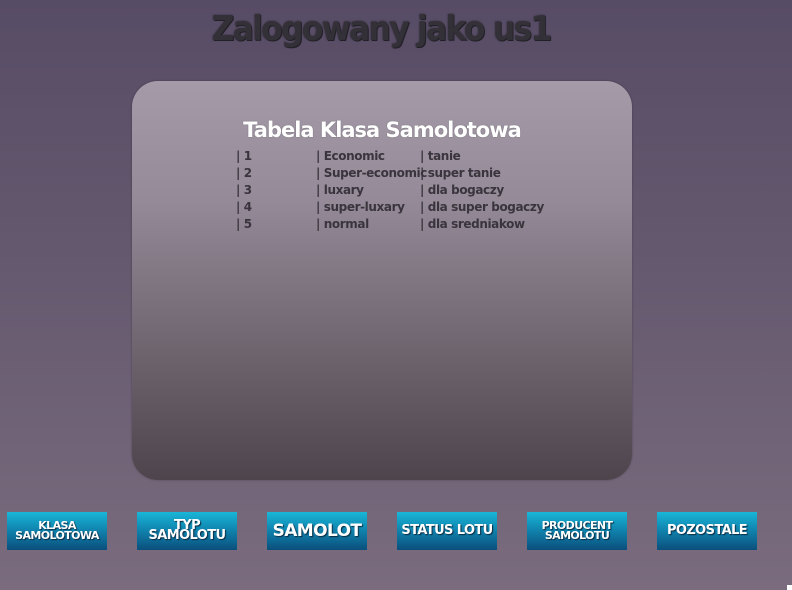 The height and width of the screenshot is (590, 792). I want to click on cell-id: | 5, so click(244, 224).